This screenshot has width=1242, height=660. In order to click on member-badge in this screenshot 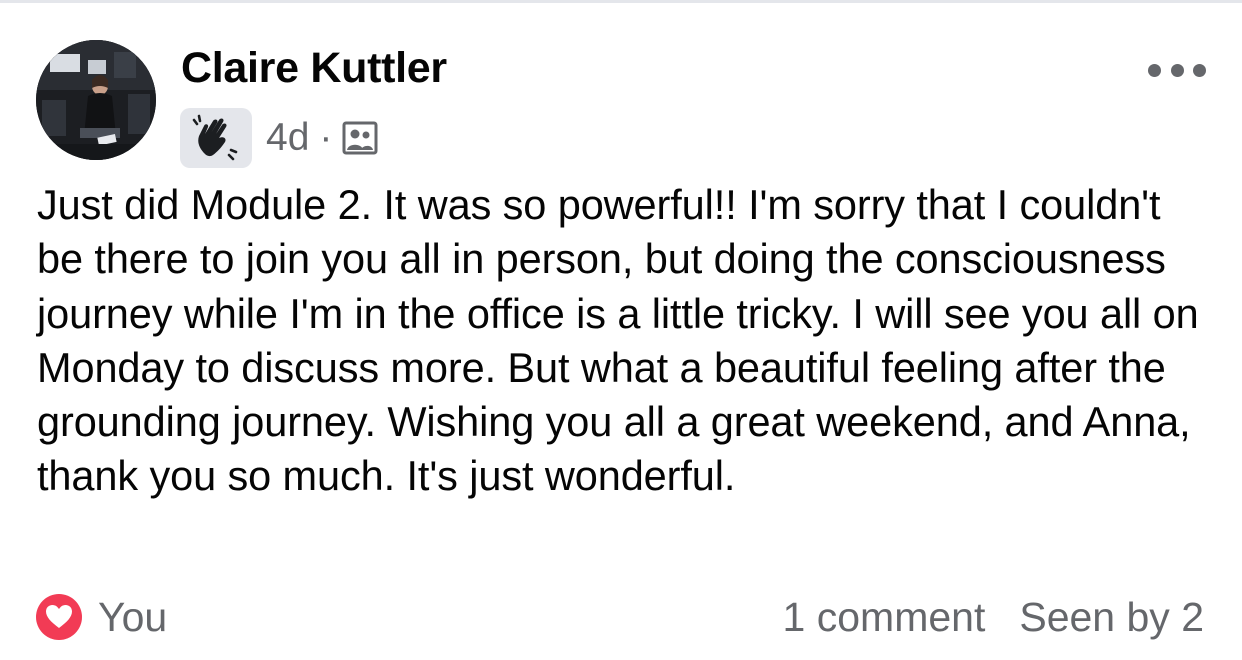, I will do `click(216, 138)`.